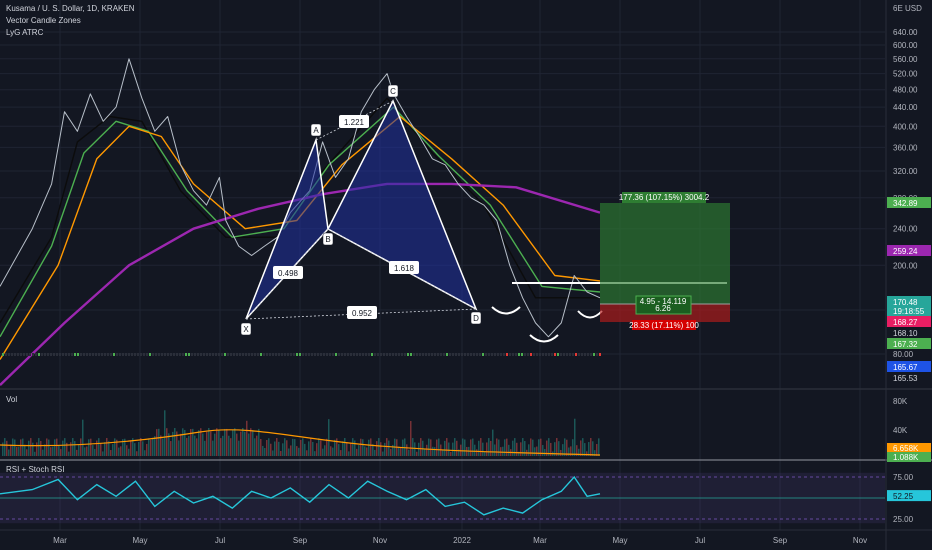 The width and height of the screenshot is (932, 550). What do you see at coordinates (905, 344) in the screenshot?
I see `price-tag-label: 167.32` at bounding box center [905, 344].